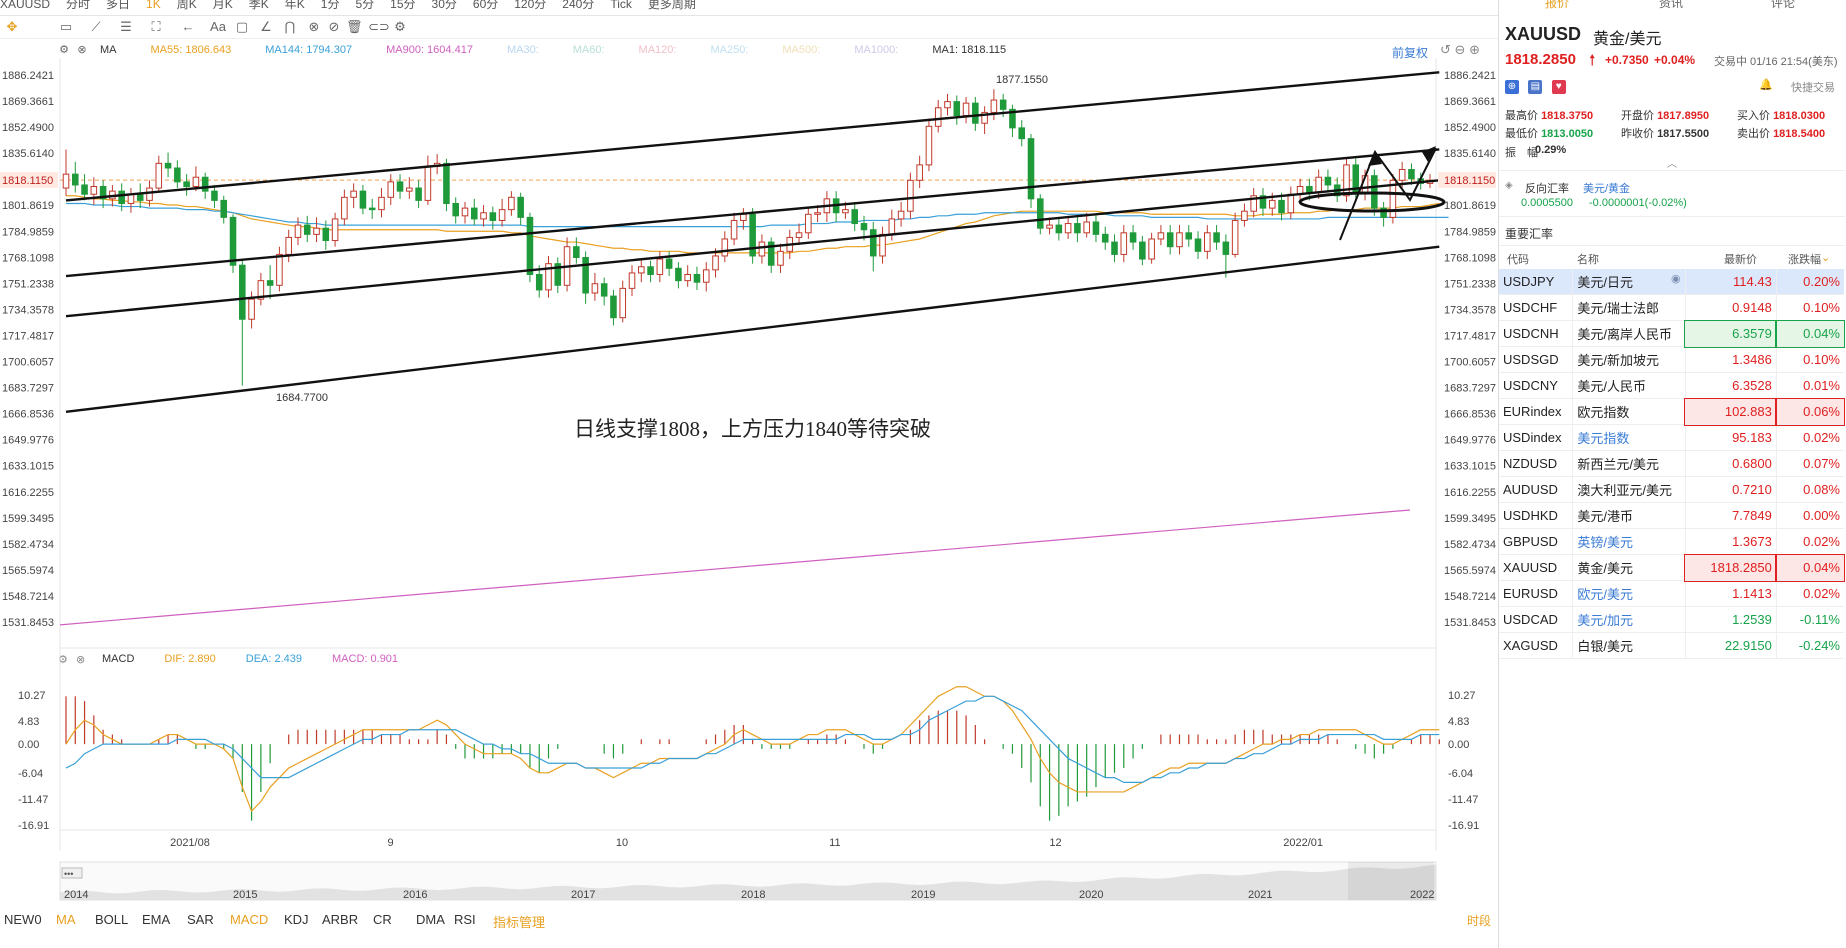 The height and width of the screenshot is (948, 1846). What do you see at coordinates (1460, 774) in the screenshot?
I see `macd-tick: -6.04` at bounding box center [1460, 774].